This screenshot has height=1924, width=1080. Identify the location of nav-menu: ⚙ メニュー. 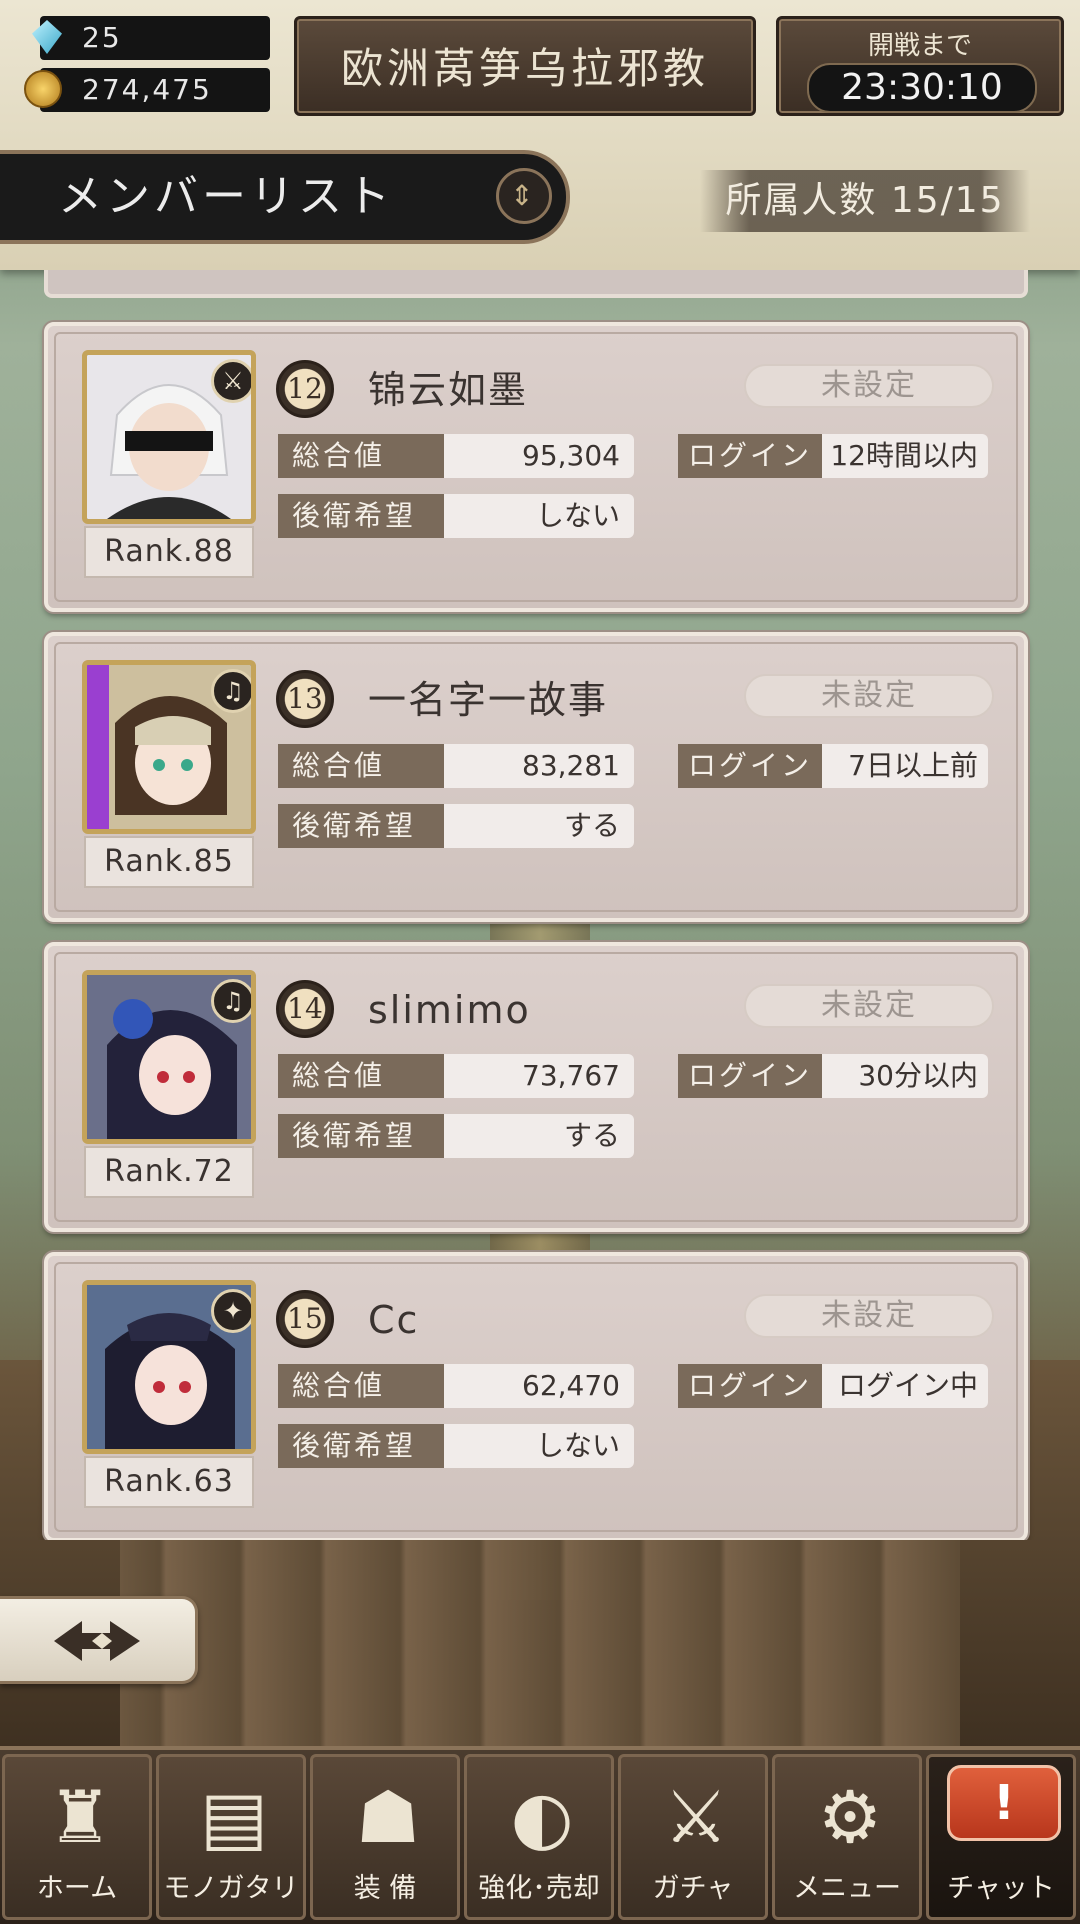
(847, 1837).